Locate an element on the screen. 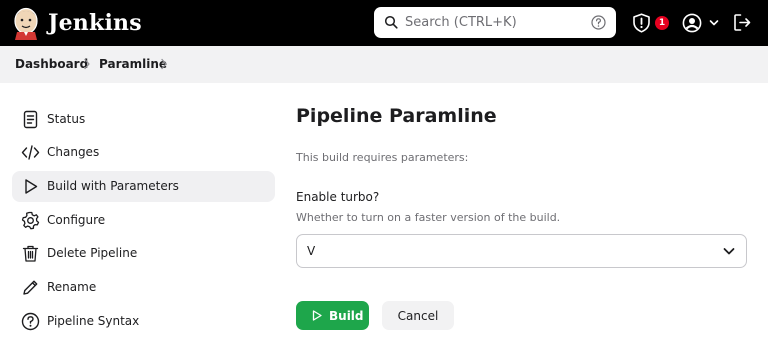  jenkins-home-link: Jenkins is located at coordinates (77, 23).